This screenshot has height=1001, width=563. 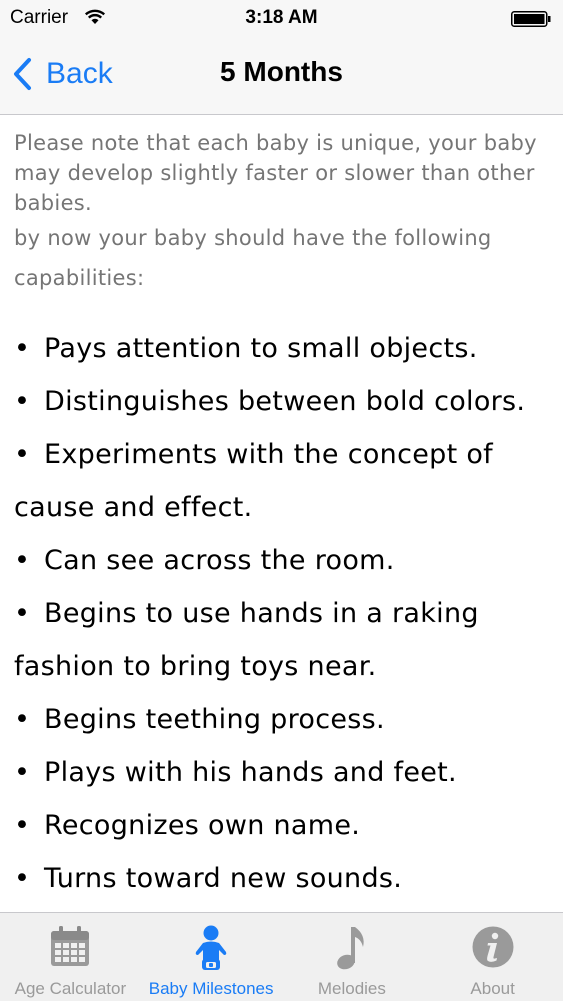 I want to click on milestone-text: Can see across the room., so click(x=219, y=560).